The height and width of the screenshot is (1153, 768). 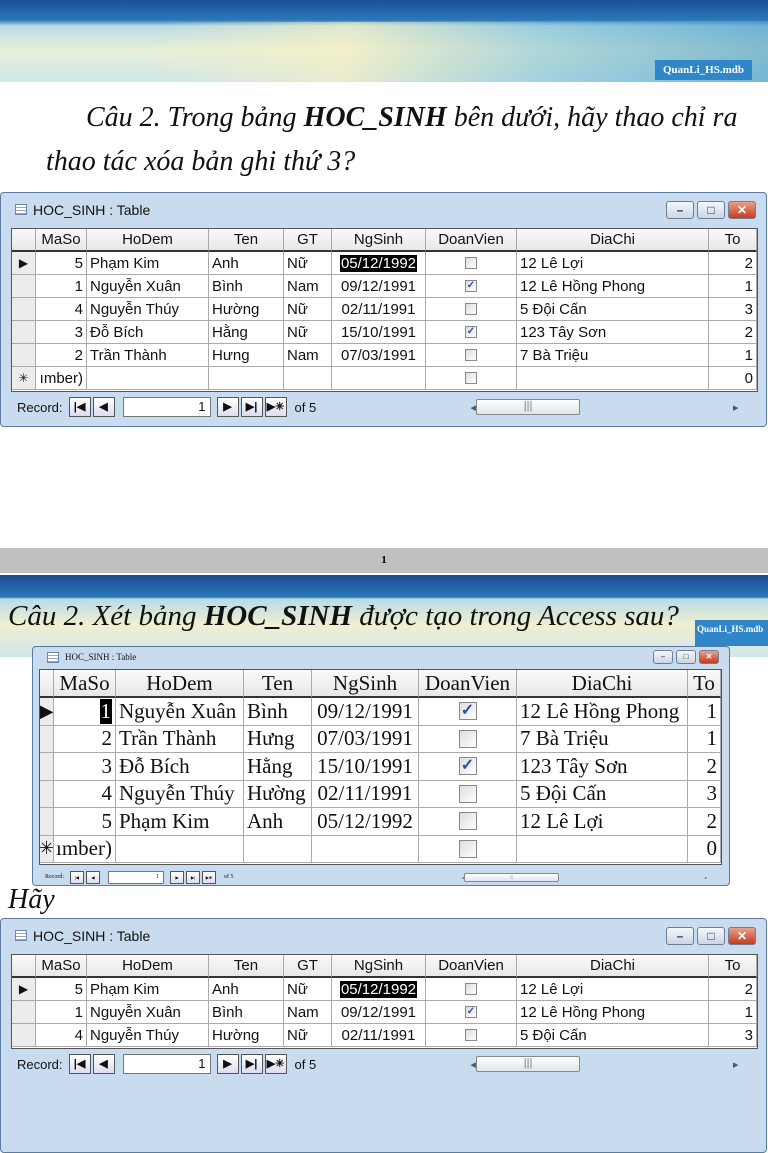 What do you see at coordinates (180, 684) in the screenshot?
I see `column-header-hodem: HoDem` at bounding box center [180, 684].